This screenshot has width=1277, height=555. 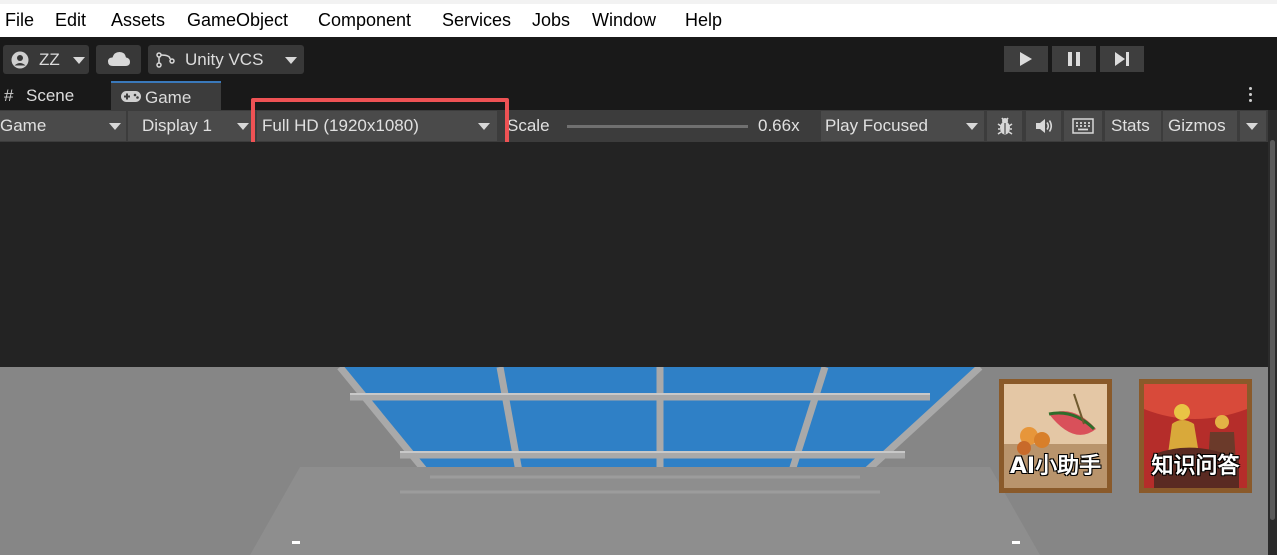 I want to click on keyboard-button, so click(x=1083, y=126).